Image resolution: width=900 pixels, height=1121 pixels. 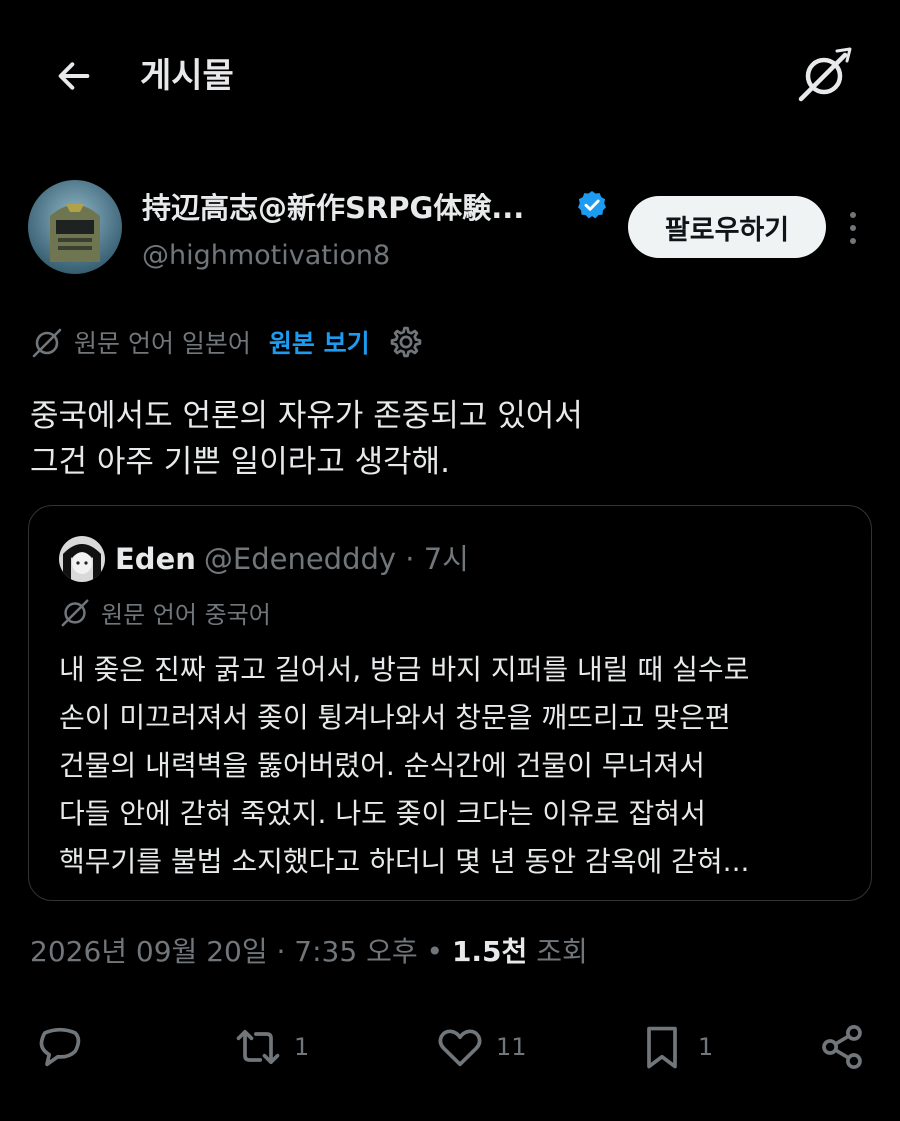 I want to click on bookmark-count: 1, so click(x=706, y=1047).